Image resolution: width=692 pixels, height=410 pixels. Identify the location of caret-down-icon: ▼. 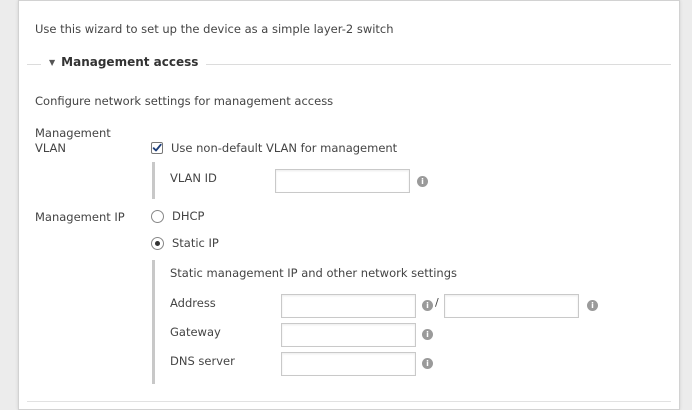
(52, 62).